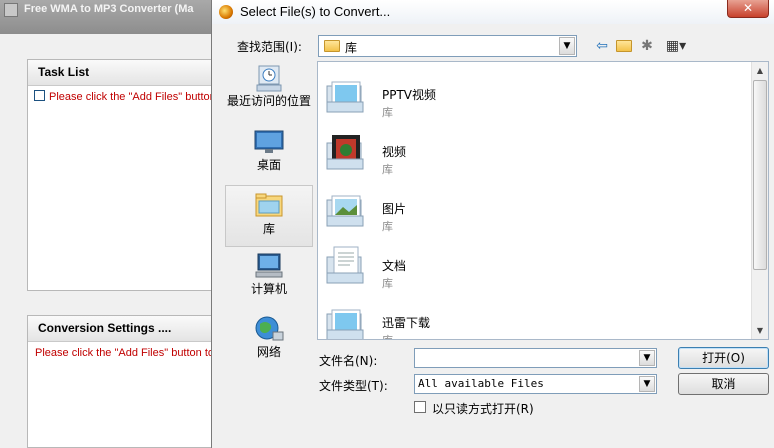 The width and height of the screenshot is (774, 448). I want to click on places-bar: 最近访问的位置 桌面 库 计算机 网络, so click(271, 218).